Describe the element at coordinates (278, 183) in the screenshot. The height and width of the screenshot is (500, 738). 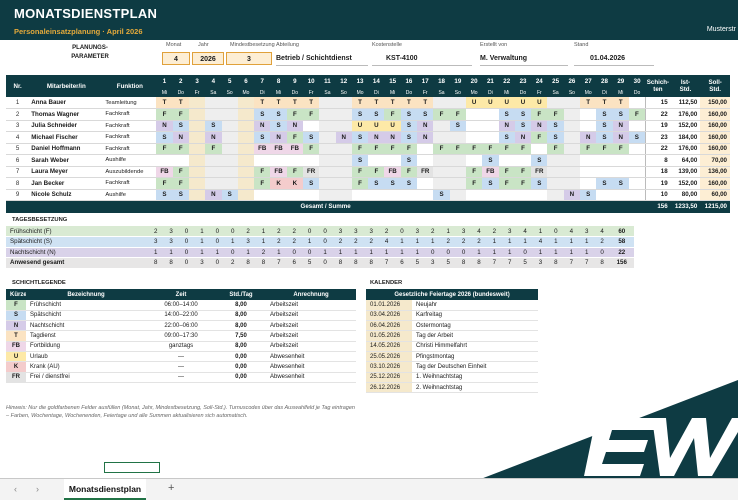
I see `shift-cell: K` at that location.